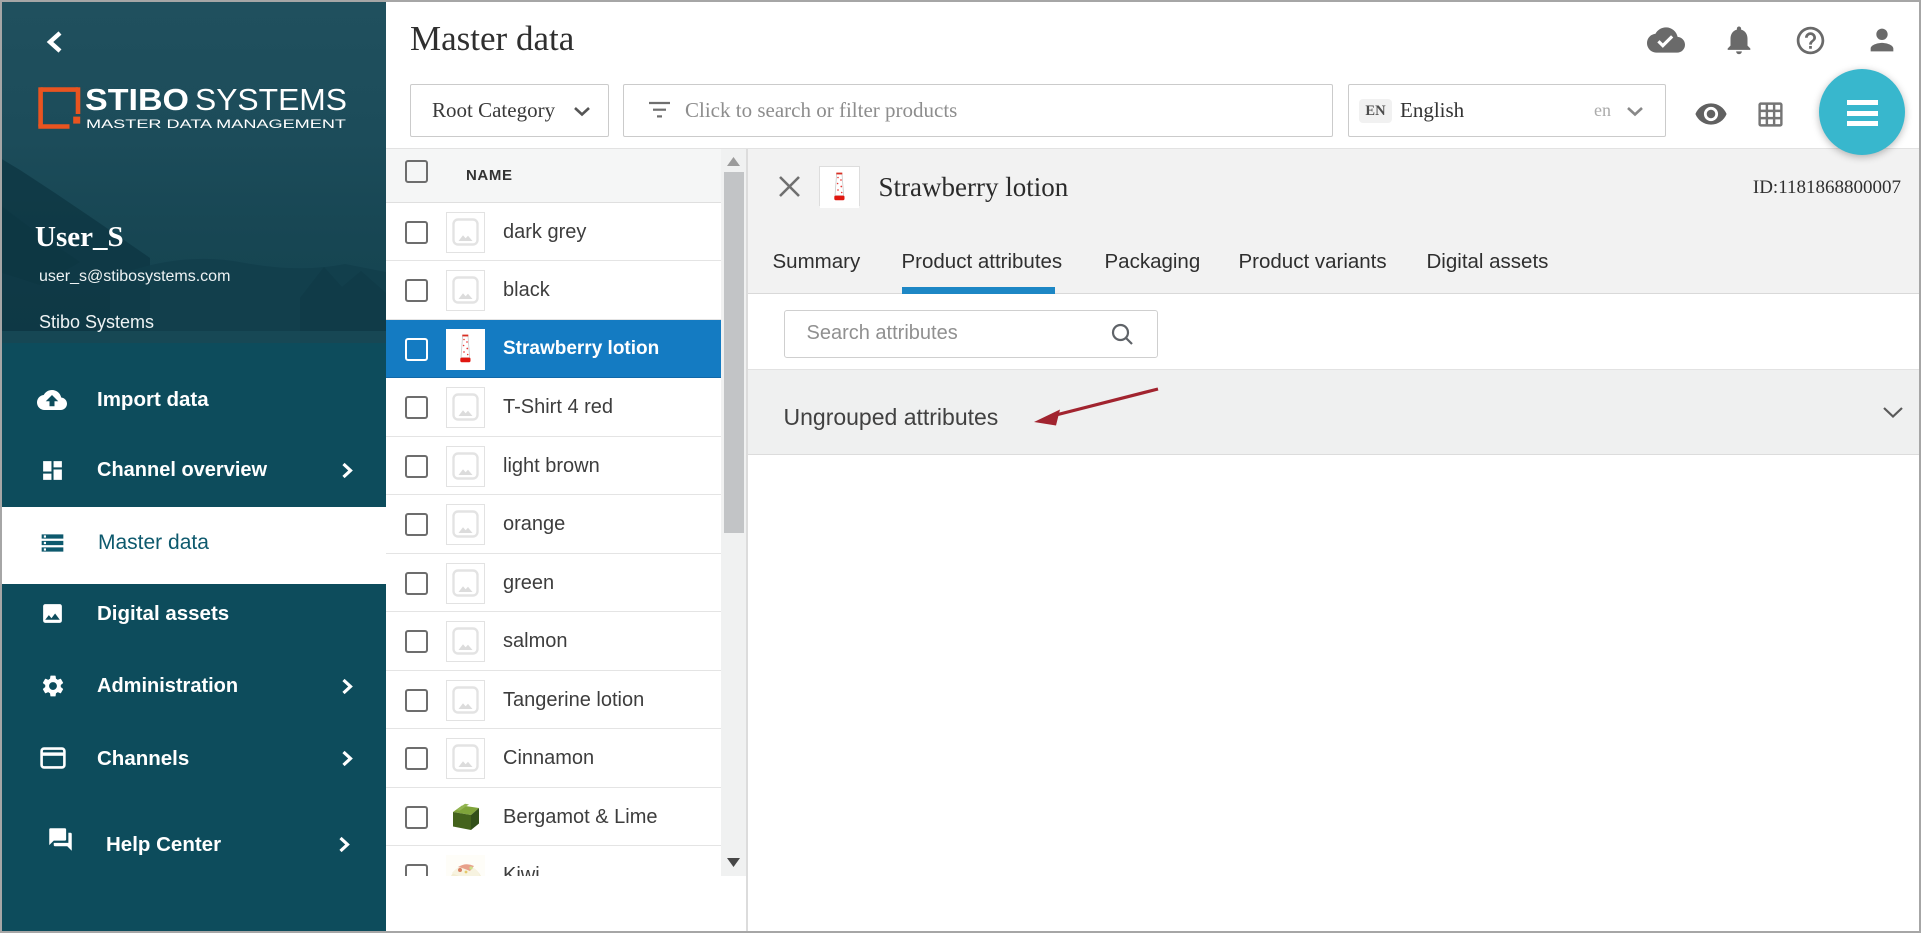 Image resolution: width=1921 pixels, height=933 pixels. Describe the element at coordinates (137, 101) in the screenshot. I see `svg-text: STIBO` at that location.